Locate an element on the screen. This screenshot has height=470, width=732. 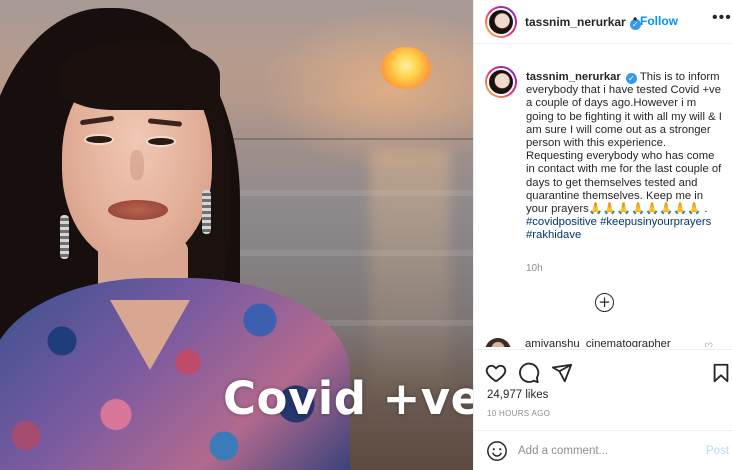
author-username: tassnim_nerurkar ✓ is located at coordinates (583, 22).